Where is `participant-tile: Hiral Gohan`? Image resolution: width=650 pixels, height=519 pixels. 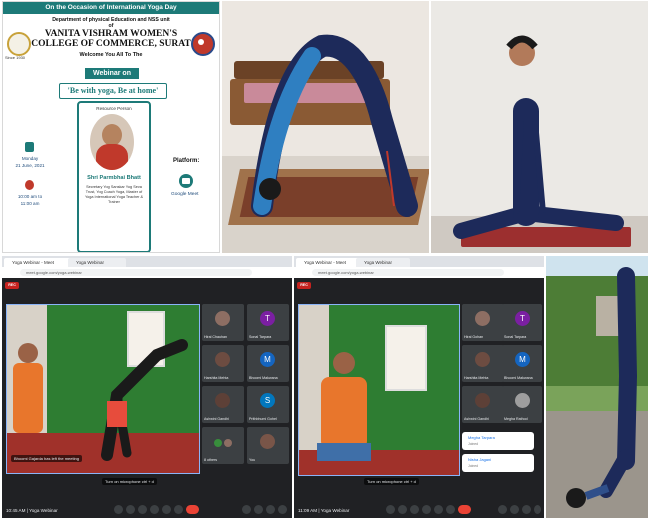 participant-tile: Hiral Gohan is located at coordinates (483, 322).